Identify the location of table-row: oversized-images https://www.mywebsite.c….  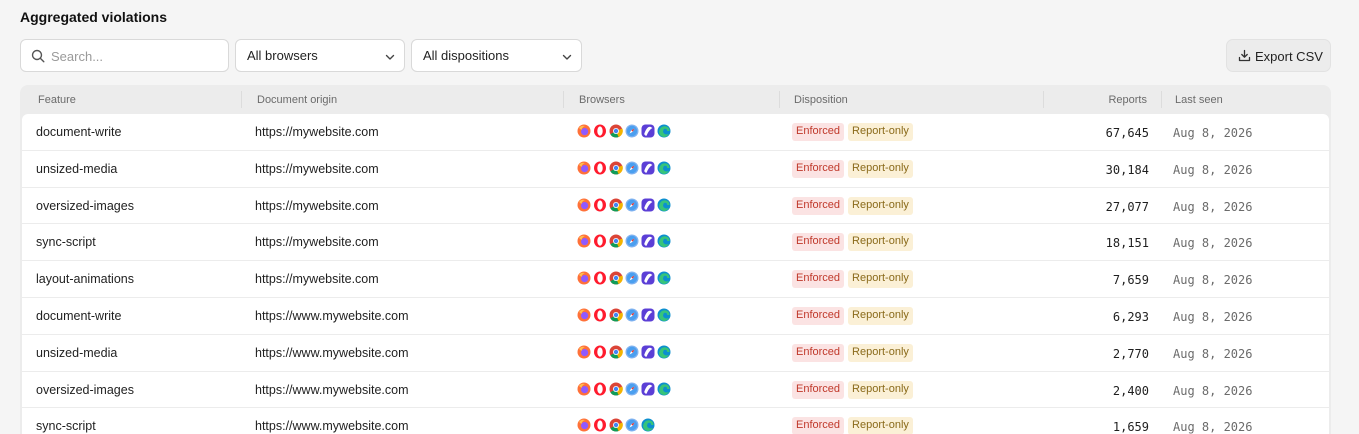
(675, 390).